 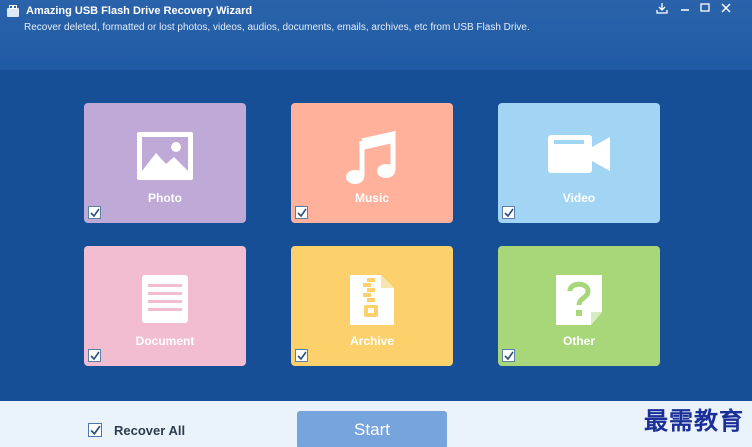 What do you see at coordinates (578, 341) in the screenshot?
I see `tile-label: Other` at bounding box center [578, 341].